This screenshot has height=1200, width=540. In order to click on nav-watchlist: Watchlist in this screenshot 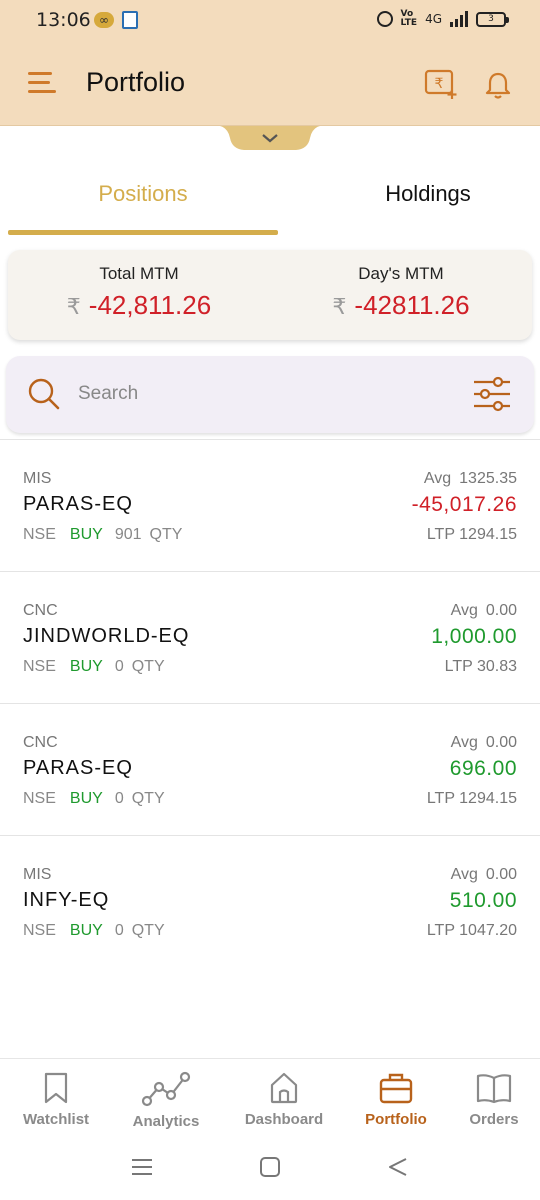, I will do `click(56, 1106)`.